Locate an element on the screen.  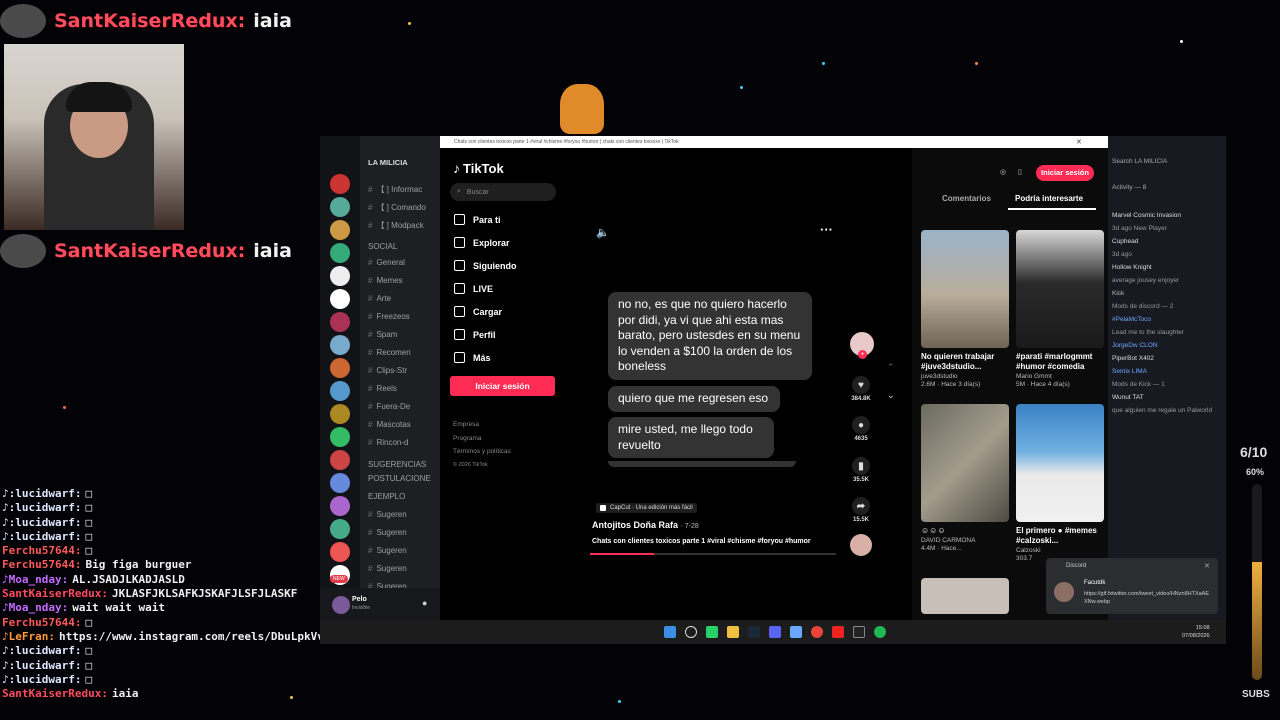
chrome-icon is located at coordinates (817, 632).